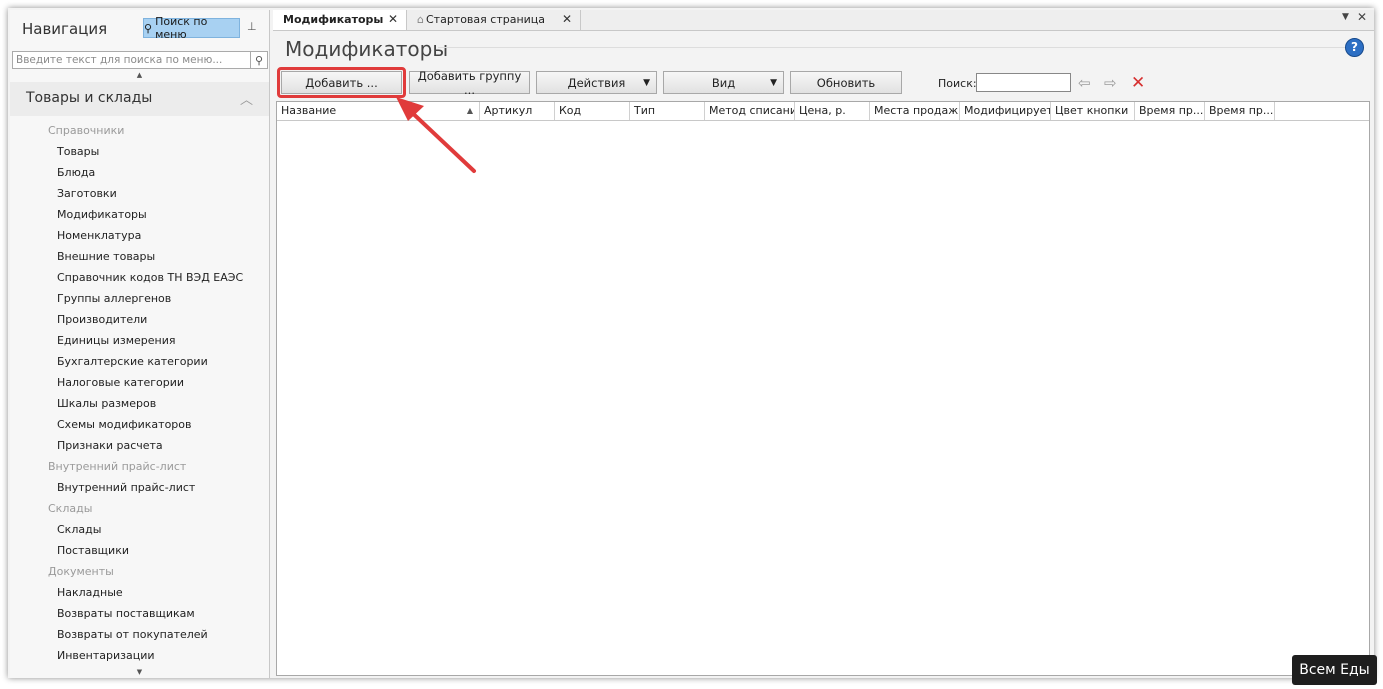 The width and height of the screenshot is (1383, 689). What do you see at coordinates (139, 172) in the screenshot?
I see `nav-menu-item: Блюда` at bounding box center [139, 172].